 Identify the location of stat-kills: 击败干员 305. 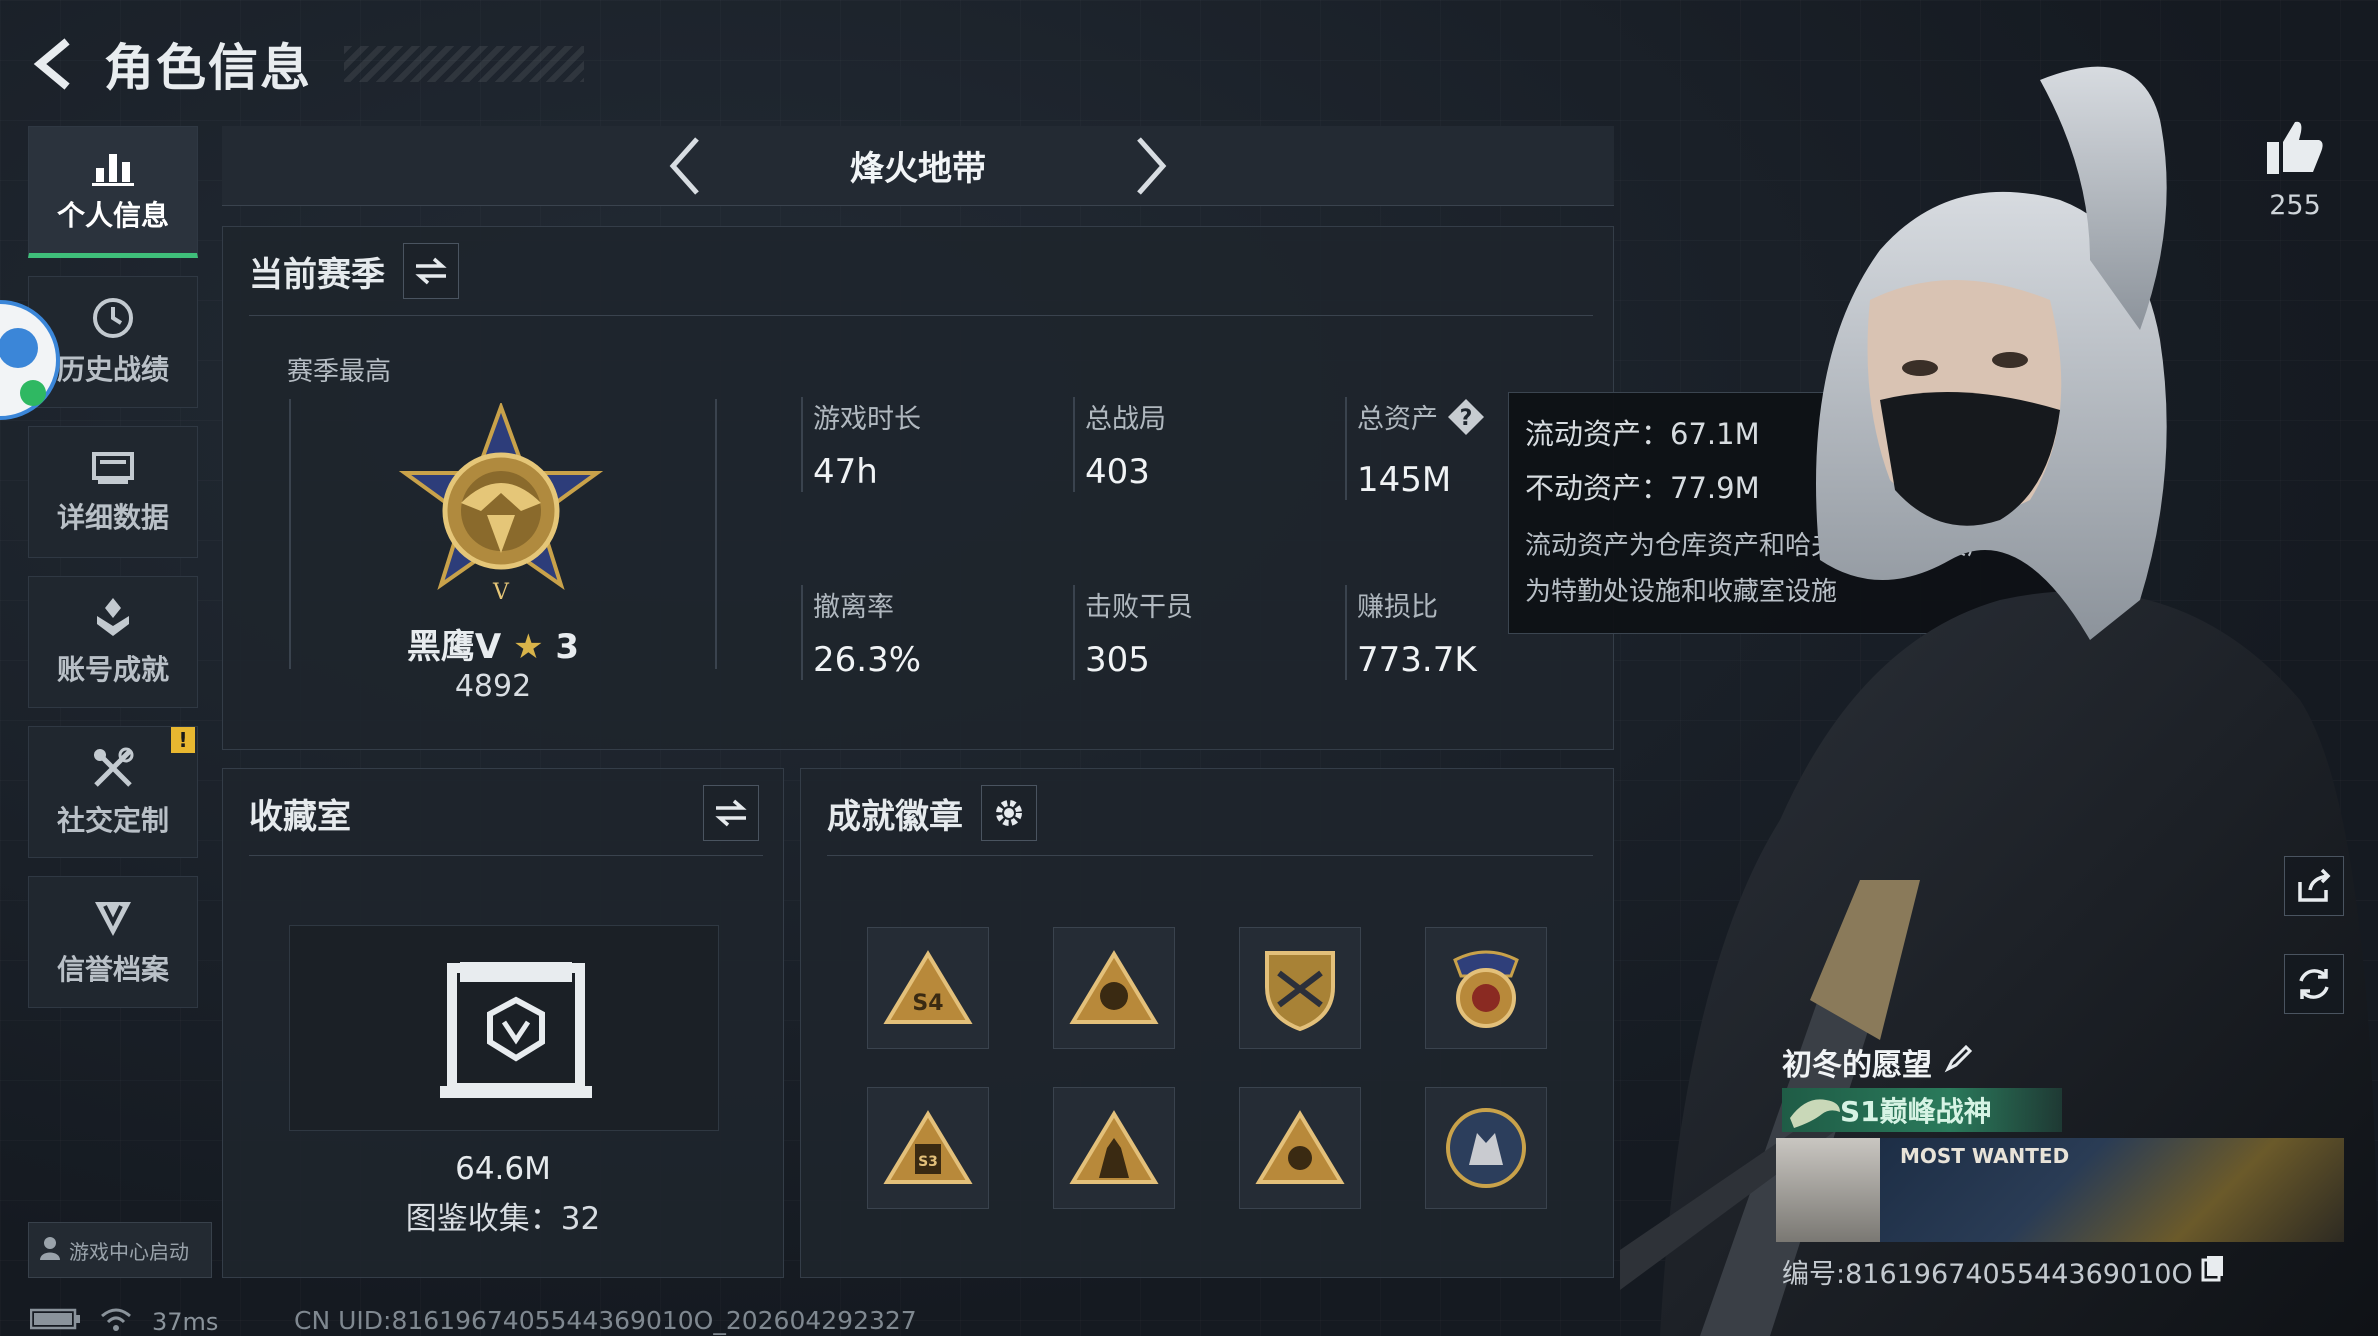
(1133, 632).